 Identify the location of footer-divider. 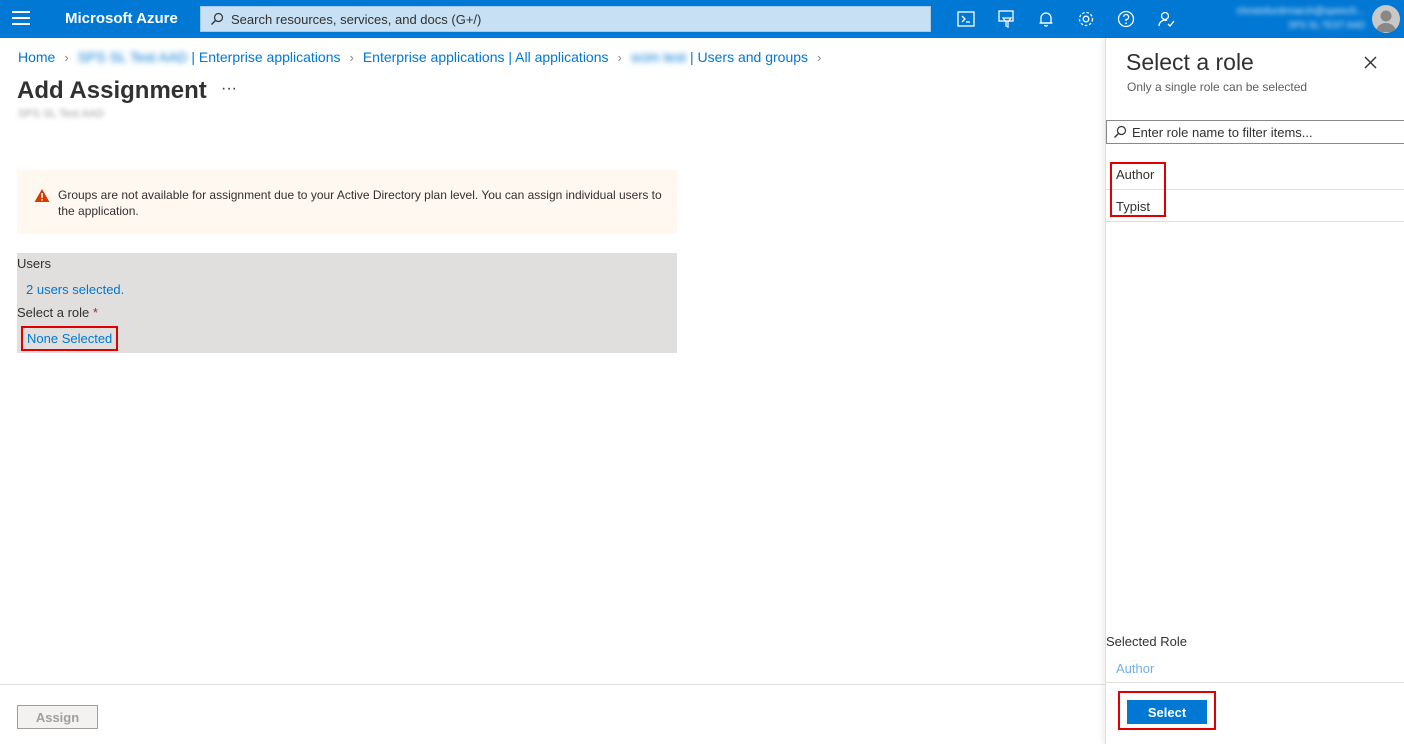
(552, 684).